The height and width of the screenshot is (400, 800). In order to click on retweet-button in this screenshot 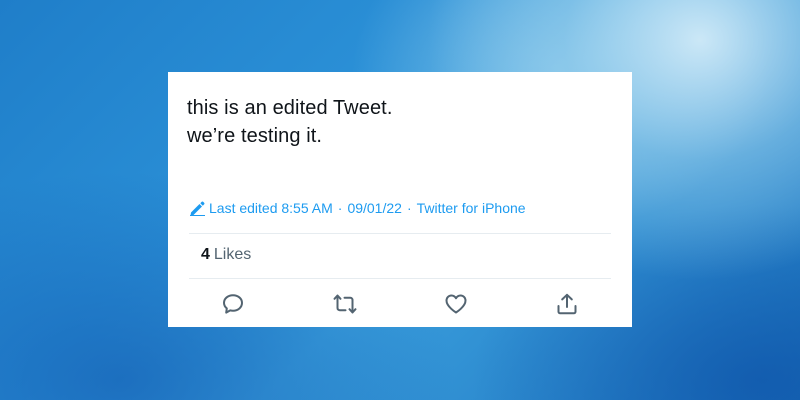, I will do `click(345, 304)`.